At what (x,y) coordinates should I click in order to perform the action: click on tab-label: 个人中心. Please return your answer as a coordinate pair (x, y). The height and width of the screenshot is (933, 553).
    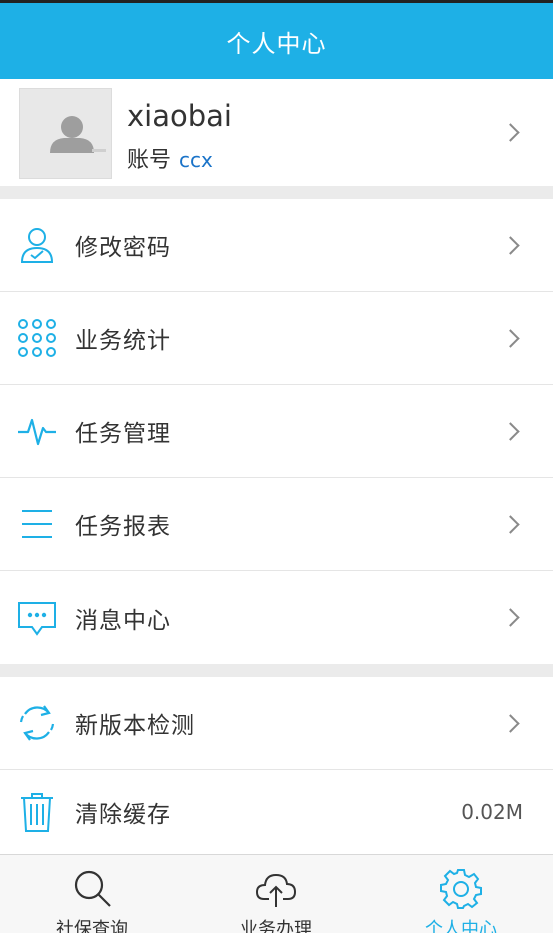
    Looking at the image, I should click on (461, 926).